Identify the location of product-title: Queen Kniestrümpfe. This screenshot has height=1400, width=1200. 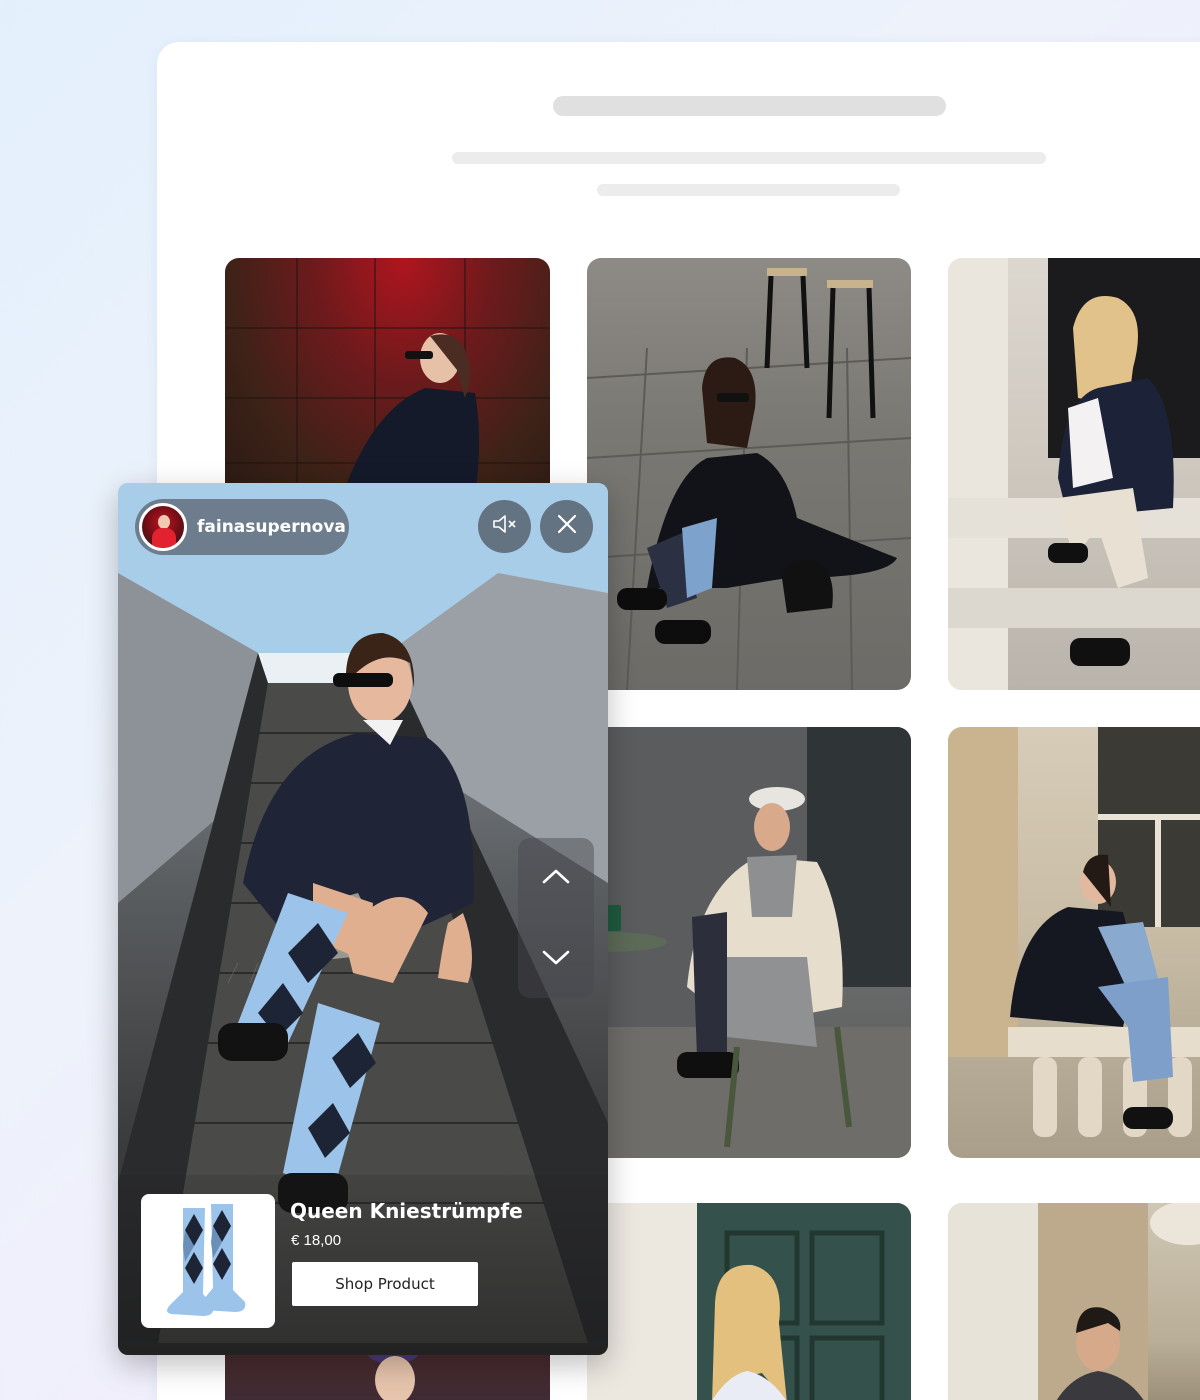
(406, 1211).